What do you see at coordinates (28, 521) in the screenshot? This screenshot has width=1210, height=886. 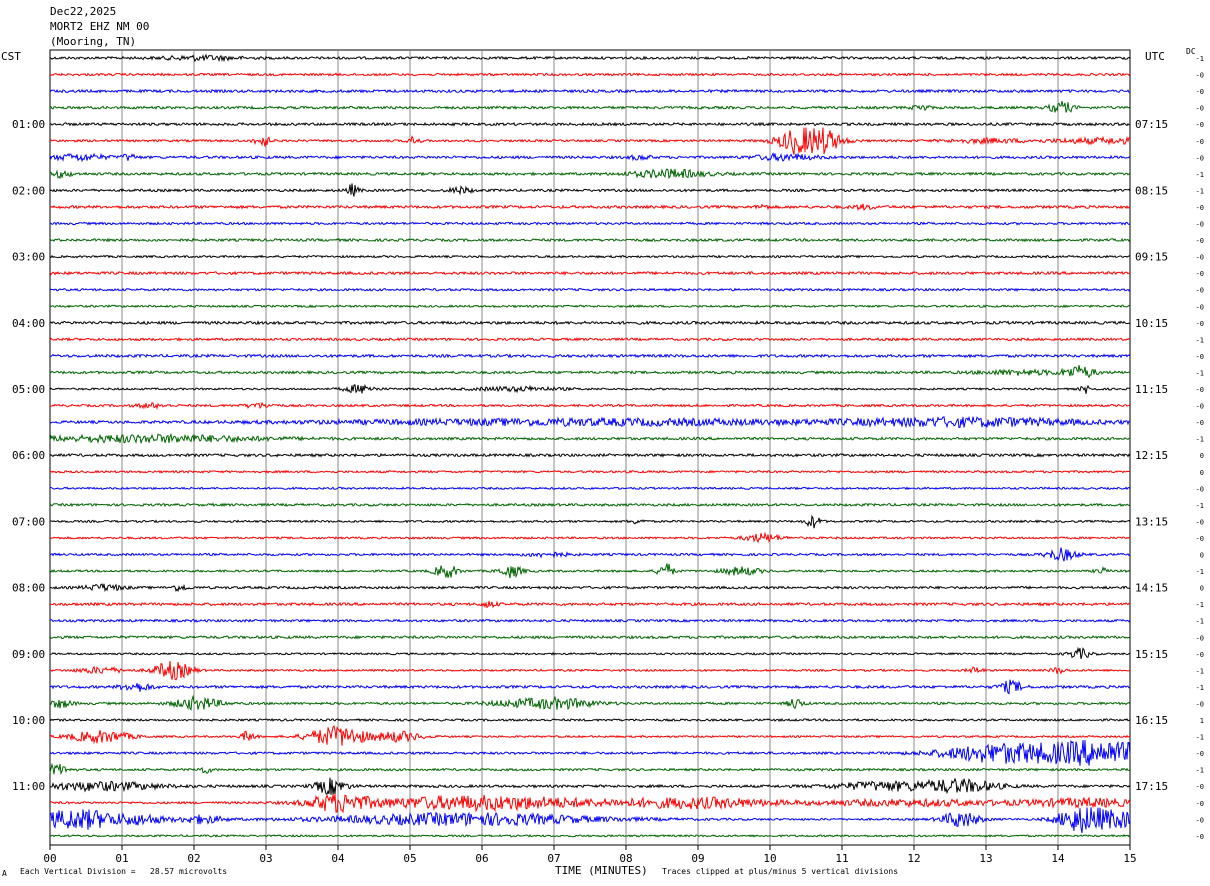 I see `left-time-label: 07:00` at bounding box center [28, 521].